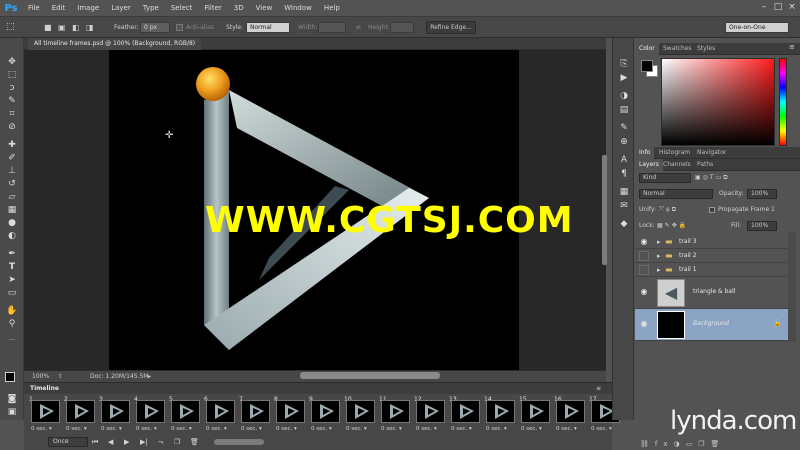  Describe the element at coordinates (12, 412) in the screenshot. I see `screen-mode-icon: ▣` at that location.